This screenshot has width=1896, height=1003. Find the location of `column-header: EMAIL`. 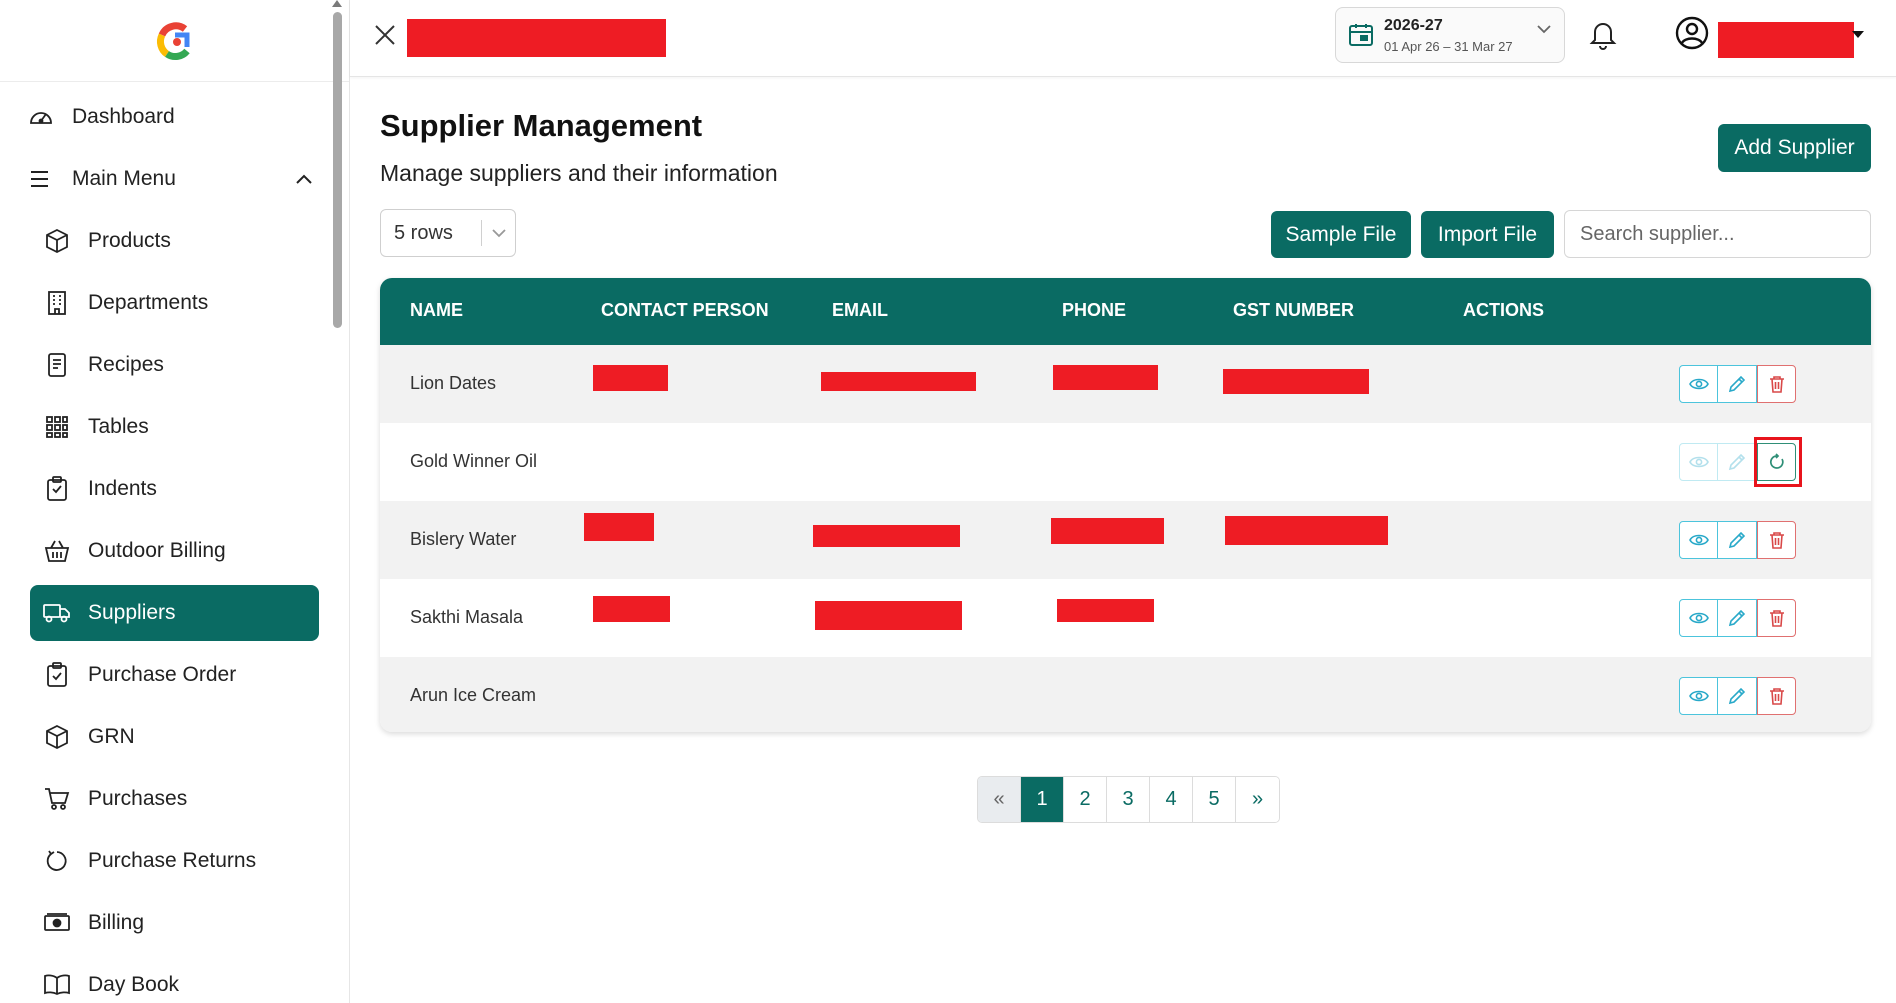

column-header: EMAIL is located at coordinates (860, 310).